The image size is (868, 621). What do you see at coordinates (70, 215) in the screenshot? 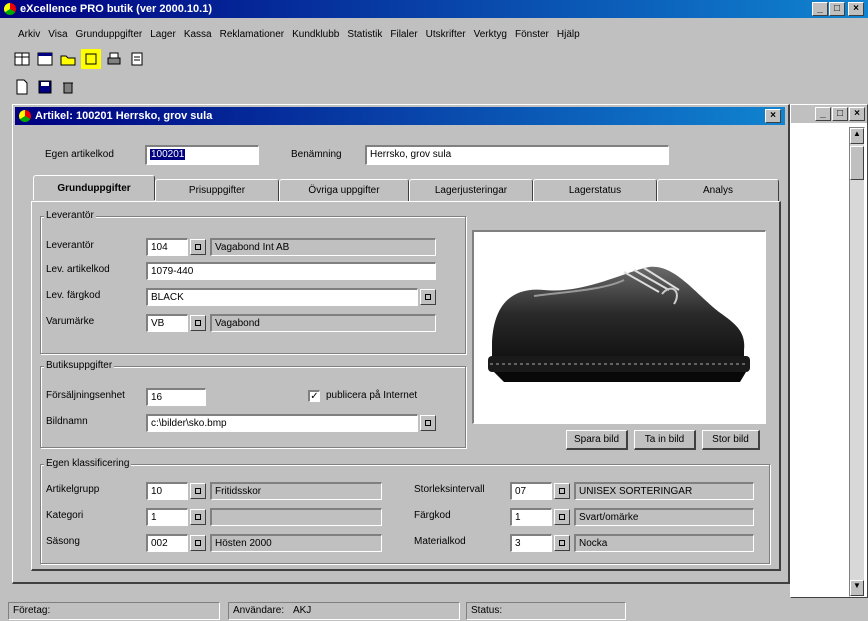
I see `supplier-group-label: Leverantör` at bounding box center [70, 215].